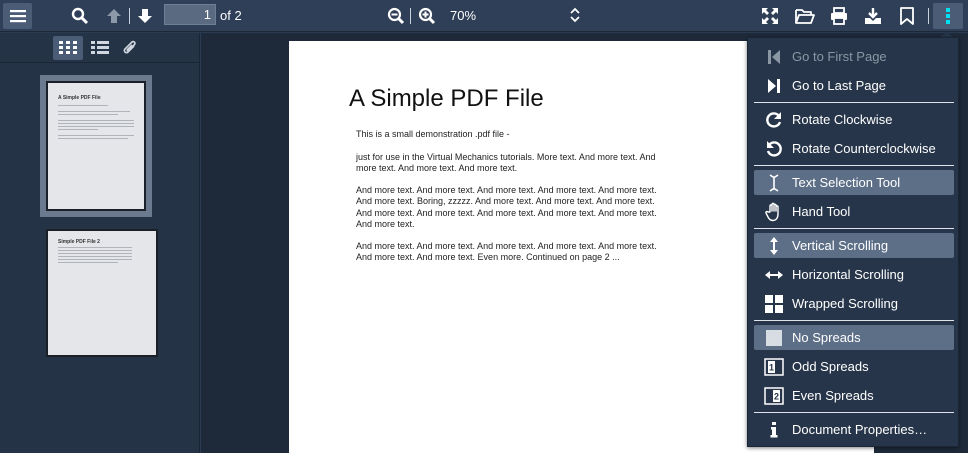  I want to click on menu-item-label: Go to Last Page, so click(839, 85).